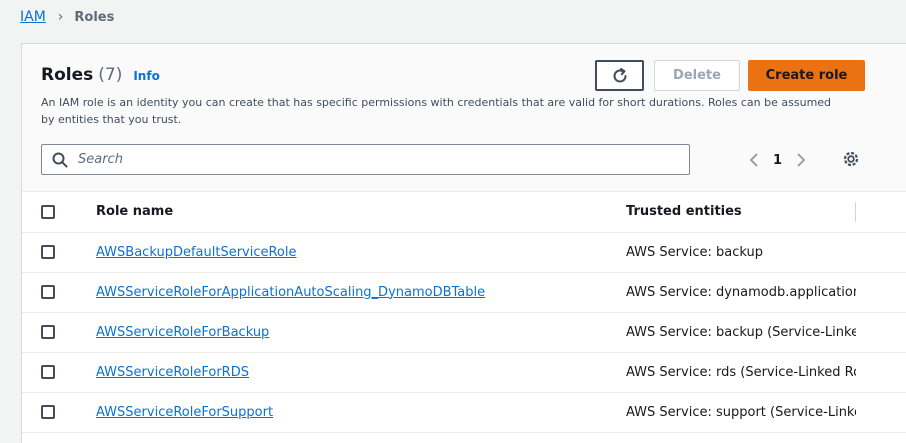 The height and width of the screenshot is (443, 906). I want to click on table-header-row: Role name Trusted entities, so click(464, 212).